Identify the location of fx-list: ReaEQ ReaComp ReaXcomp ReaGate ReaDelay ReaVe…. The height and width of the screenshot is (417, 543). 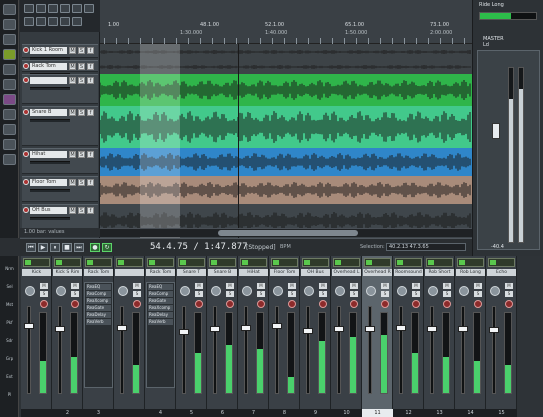
(98, 335).